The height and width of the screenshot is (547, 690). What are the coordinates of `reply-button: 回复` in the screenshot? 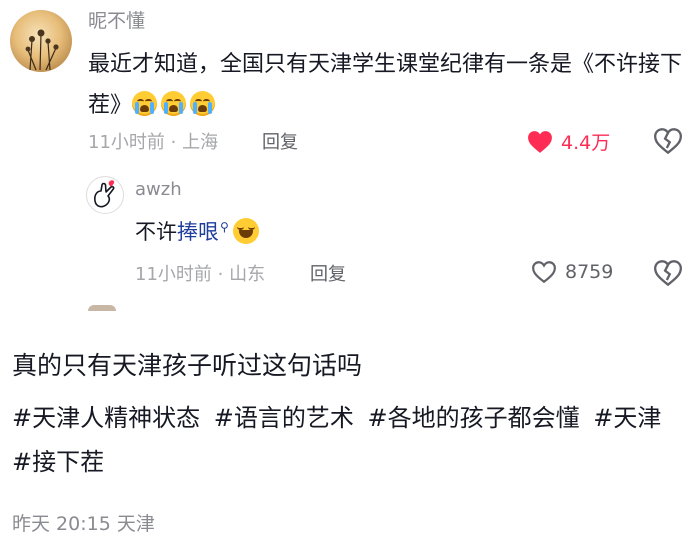 It's located at (280, 141).